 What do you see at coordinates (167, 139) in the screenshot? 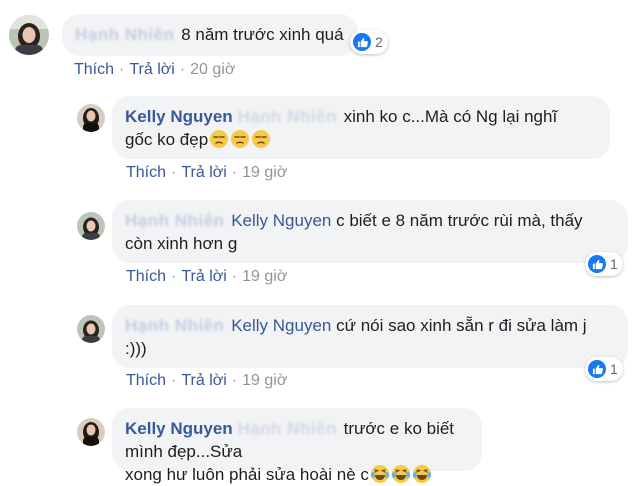
I see `reply-text-line-2: gốc ko đẹp` at bounding box center [167, 139].